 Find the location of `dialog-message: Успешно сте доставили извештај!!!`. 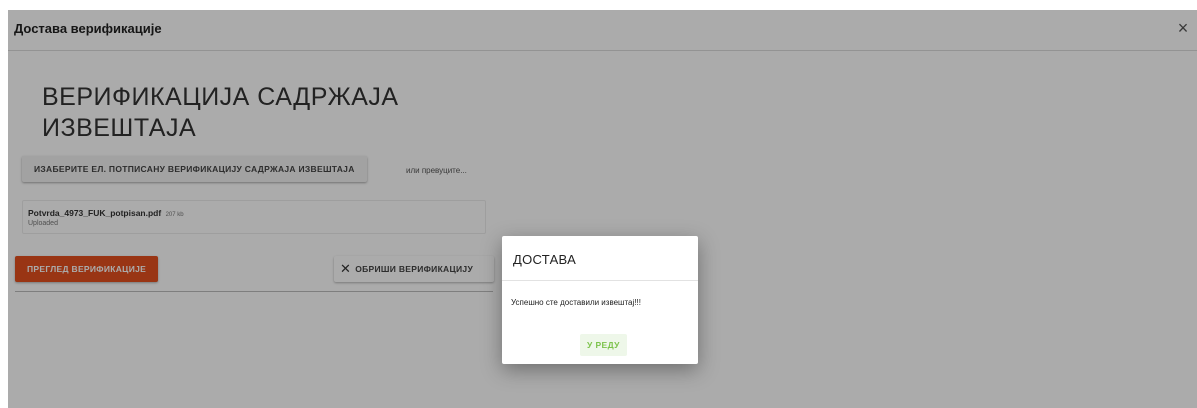

dialog-message: Успешно сте доставили извештај!!! is located at coordinates (576, 302).